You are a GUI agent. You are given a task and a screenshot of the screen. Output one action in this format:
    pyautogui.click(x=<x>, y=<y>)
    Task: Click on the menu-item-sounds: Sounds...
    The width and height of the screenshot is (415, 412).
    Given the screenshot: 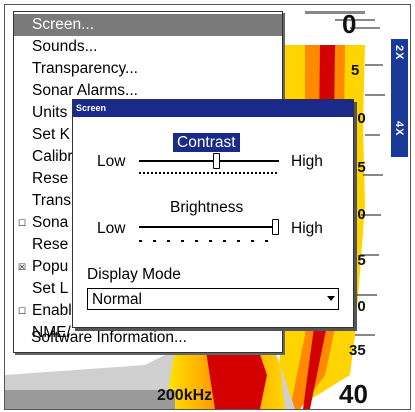 What is the action you would take?
    pyautogui.click(x=148, y=47)
    